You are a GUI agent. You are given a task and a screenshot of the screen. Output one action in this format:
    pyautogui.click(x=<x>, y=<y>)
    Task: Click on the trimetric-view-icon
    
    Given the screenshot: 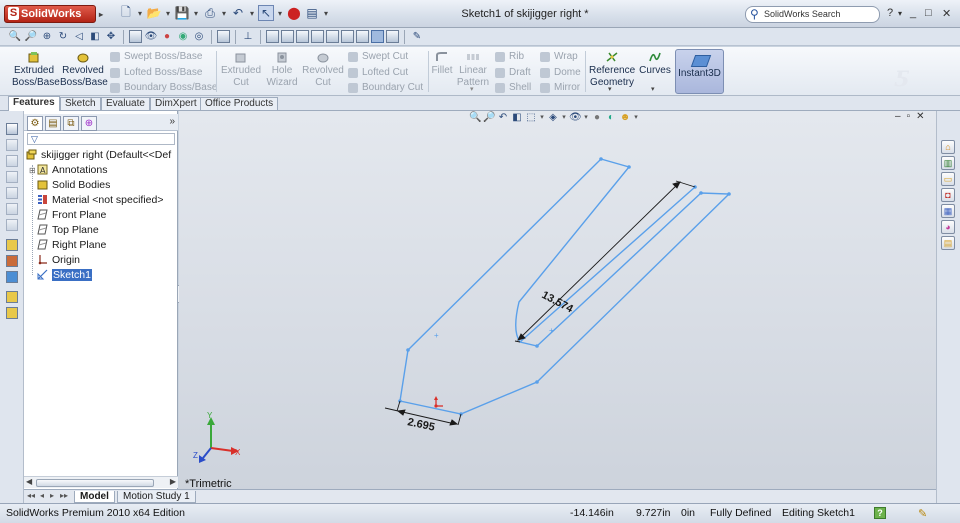 What is the action you would take?
    pyautogui.click(x=377, y=36)
    